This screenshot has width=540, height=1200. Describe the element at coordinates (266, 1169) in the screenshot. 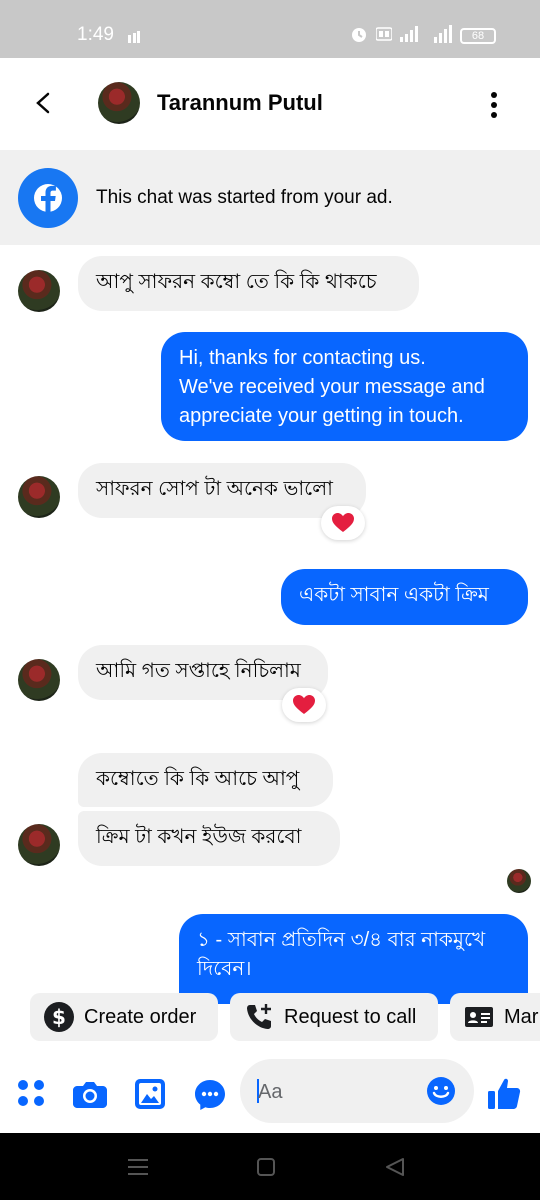

I see `home-icon` at that location.